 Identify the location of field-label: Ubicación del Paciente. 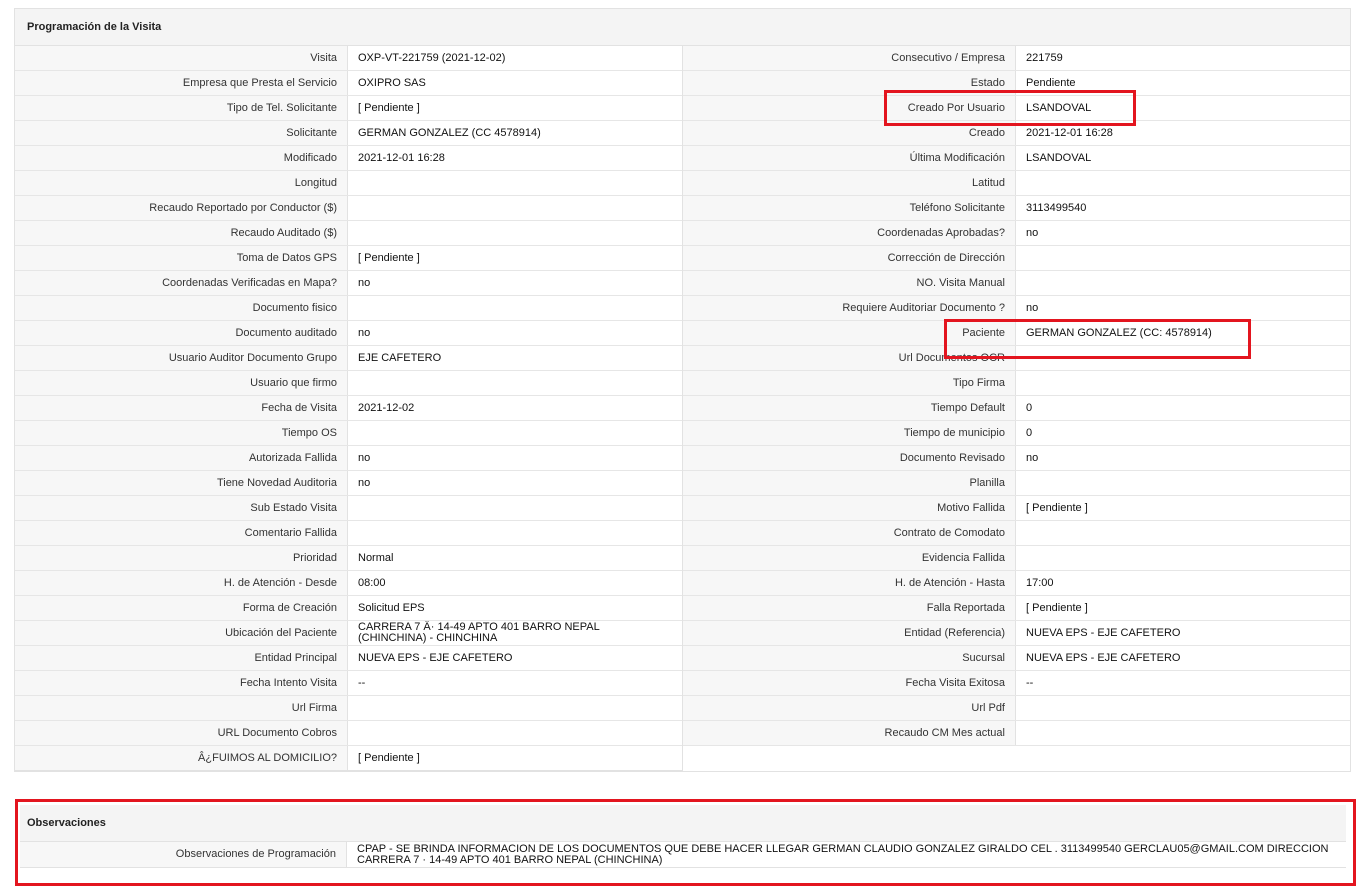
(181, 633).